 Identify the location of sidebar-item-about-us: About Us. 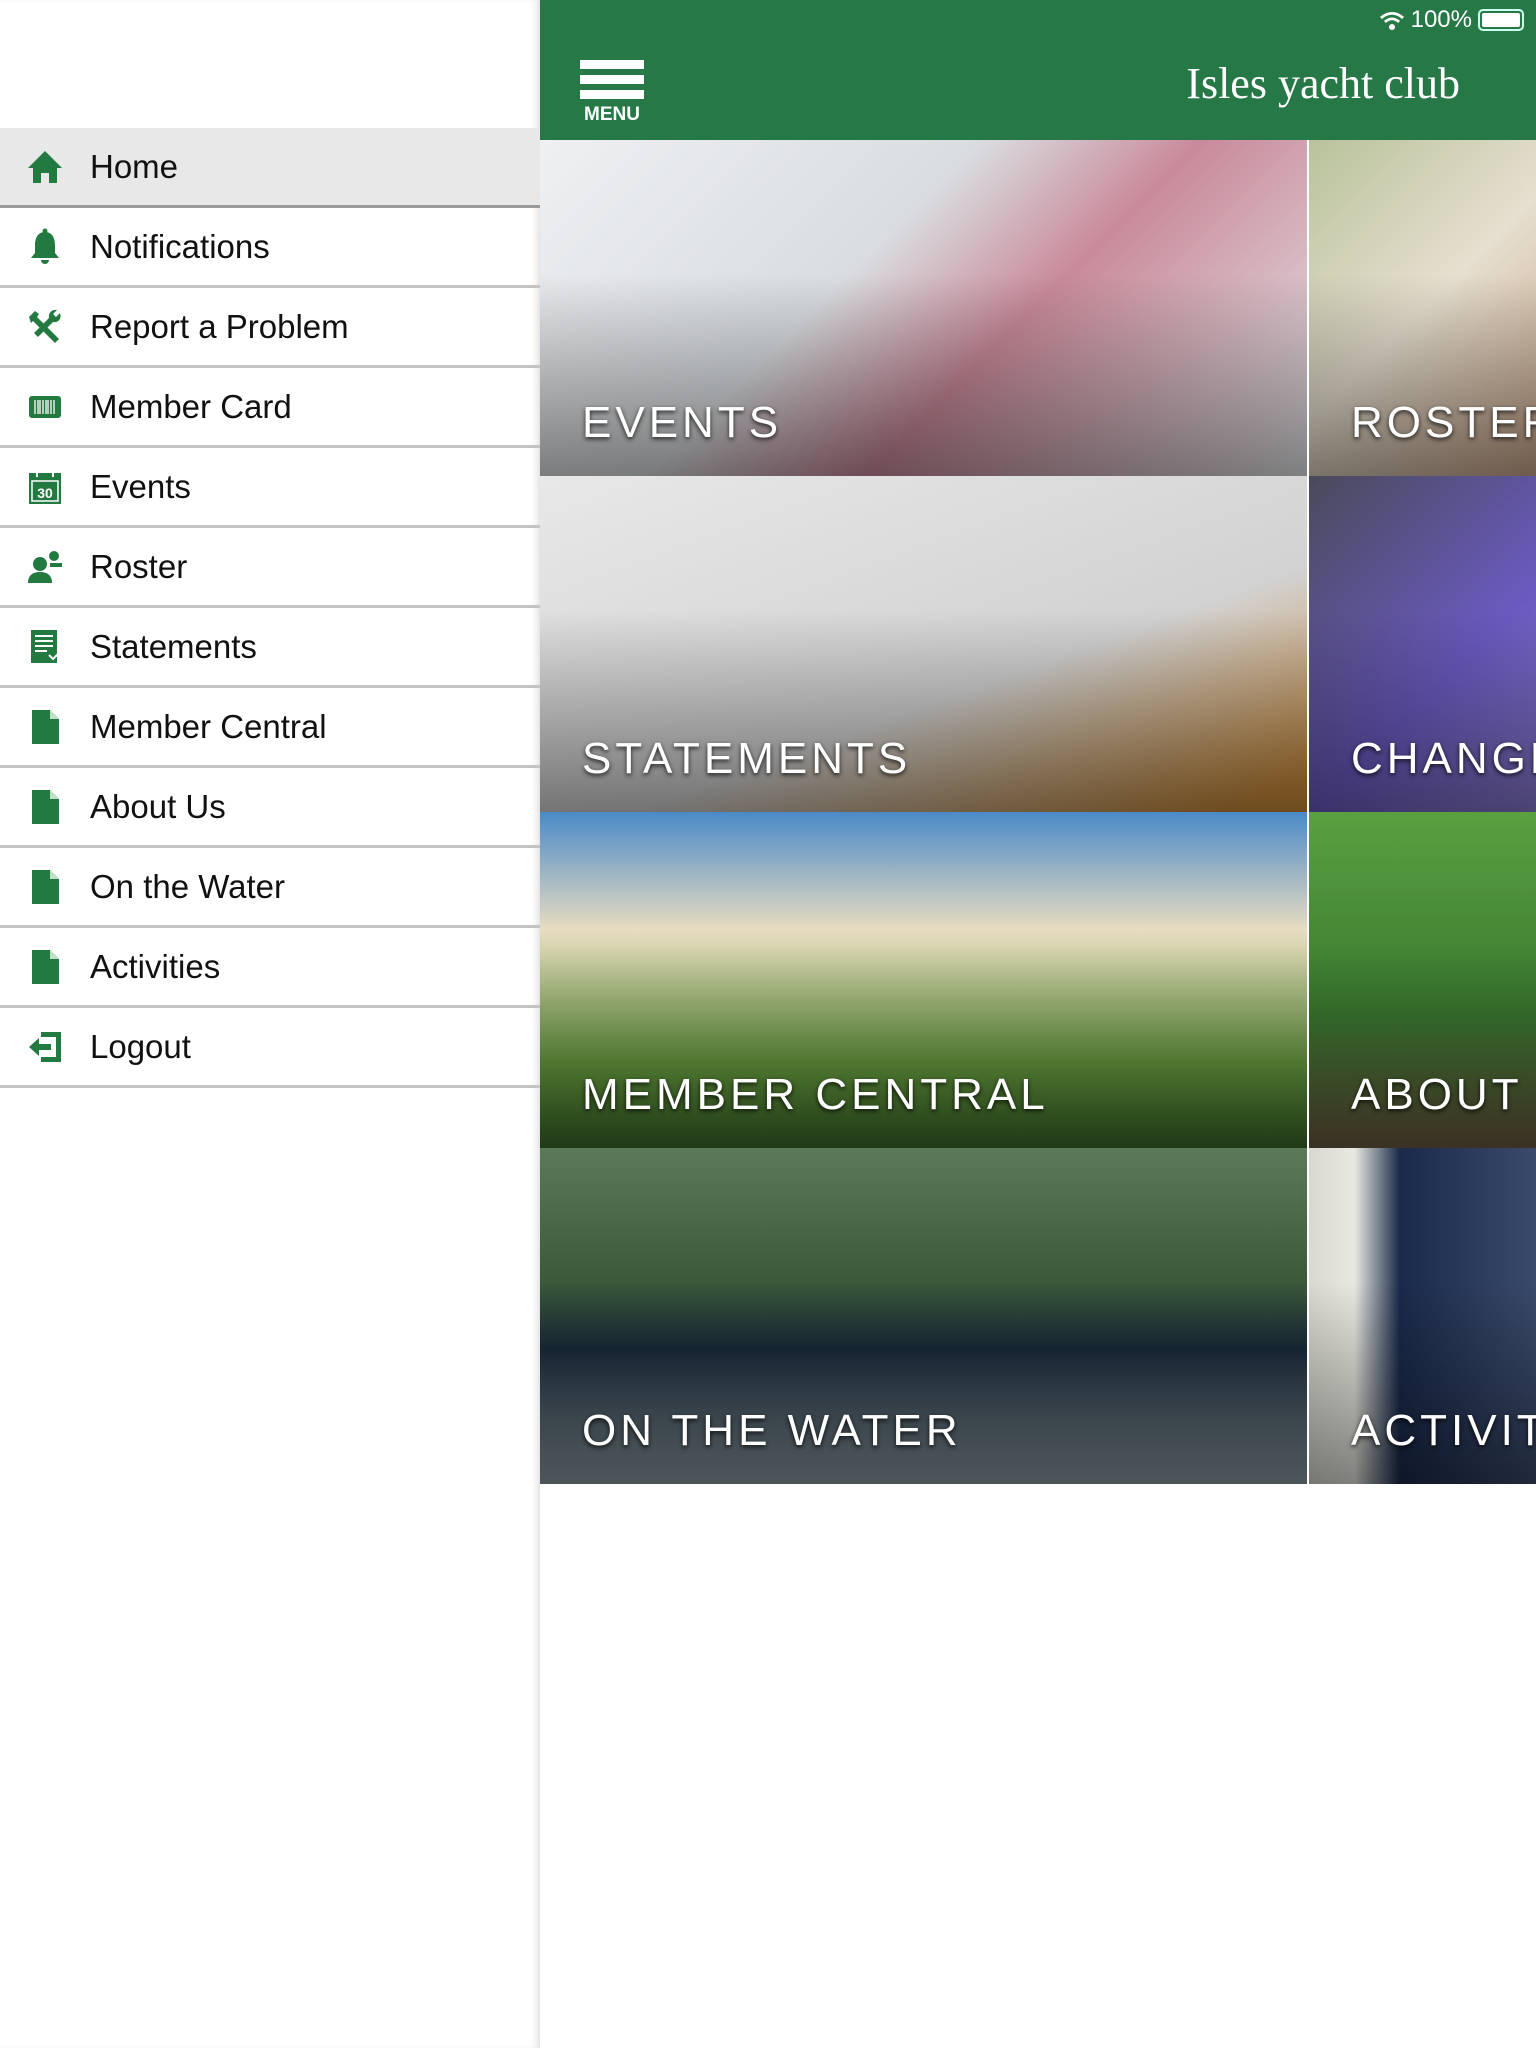
(270, 808).